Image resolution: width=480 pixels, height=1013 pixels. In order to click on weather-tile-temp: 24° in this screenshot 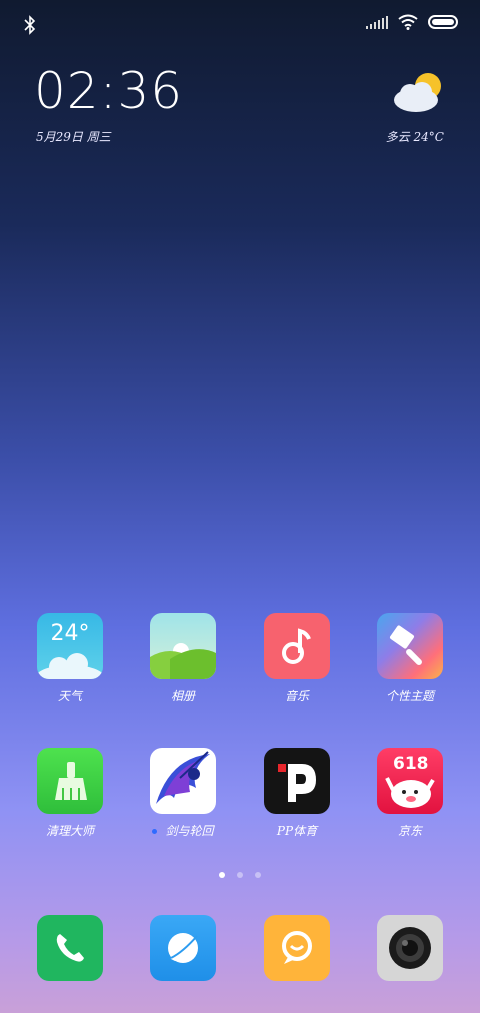, I will do `click(70, 633)`.